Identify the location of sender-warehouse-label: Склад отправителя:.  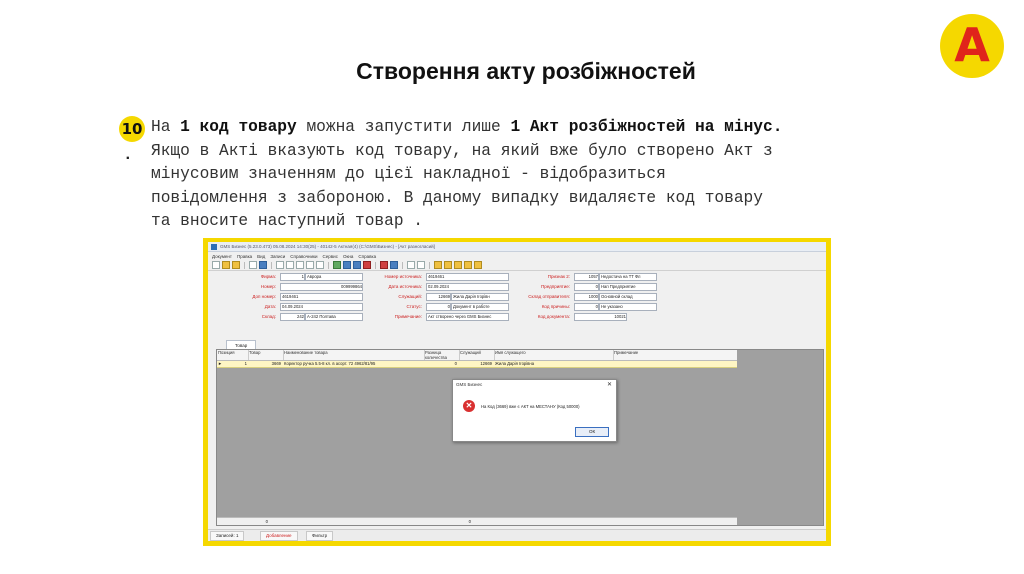
(549, 296).